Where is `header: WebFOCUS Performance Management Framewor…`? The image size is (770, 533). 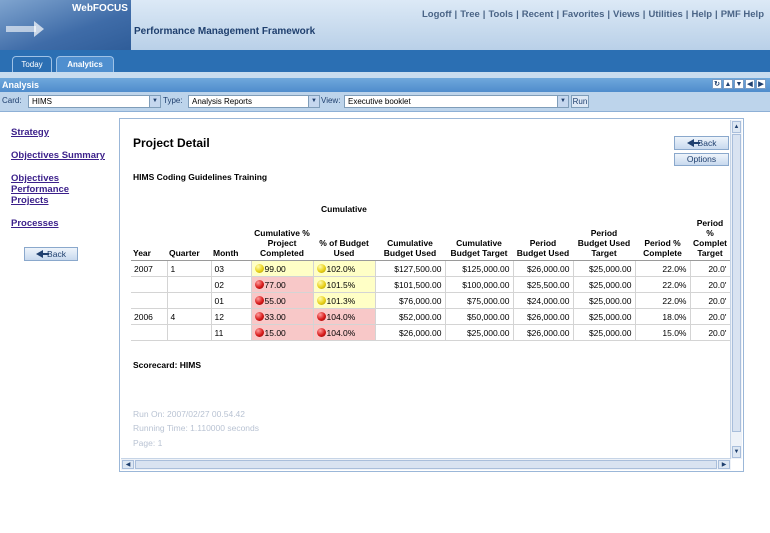
header: WebFOCUS Performance Management Framewor… is located at coordinates (385, 25).